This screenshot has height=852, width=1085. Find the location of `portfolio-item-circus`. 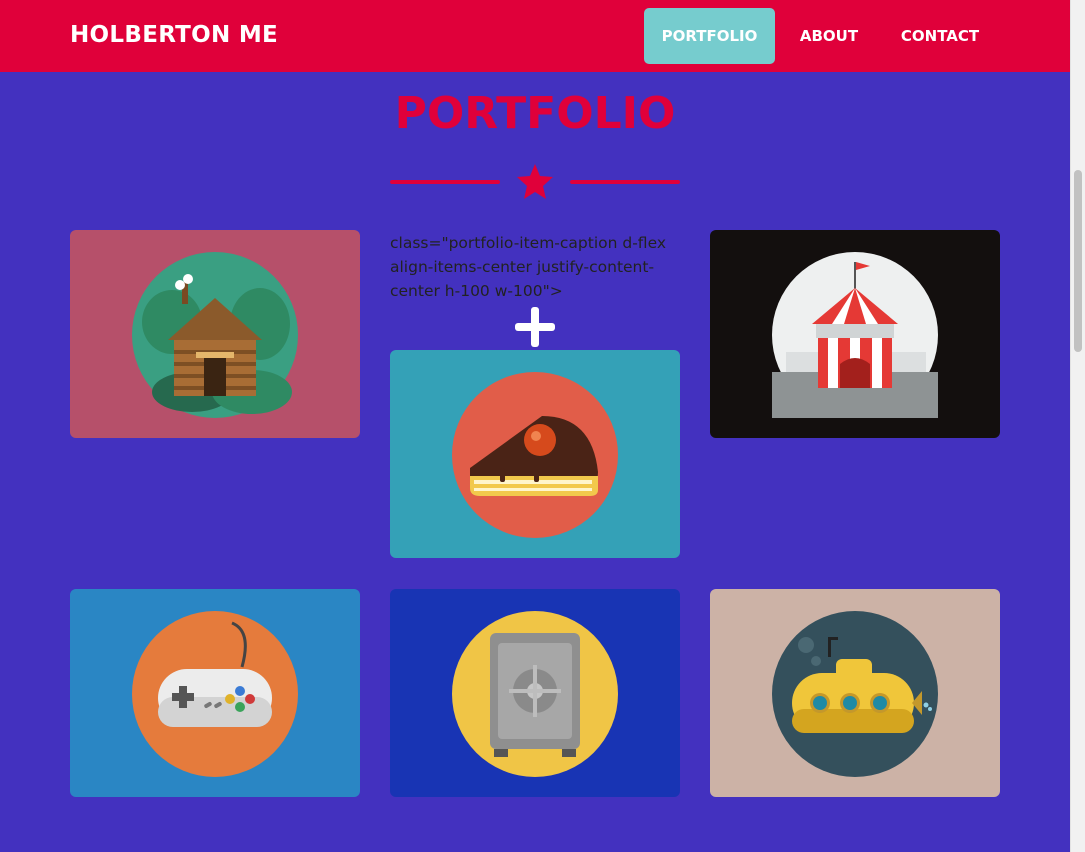

portfolio-item-circus is located at coordinates (855, 334).